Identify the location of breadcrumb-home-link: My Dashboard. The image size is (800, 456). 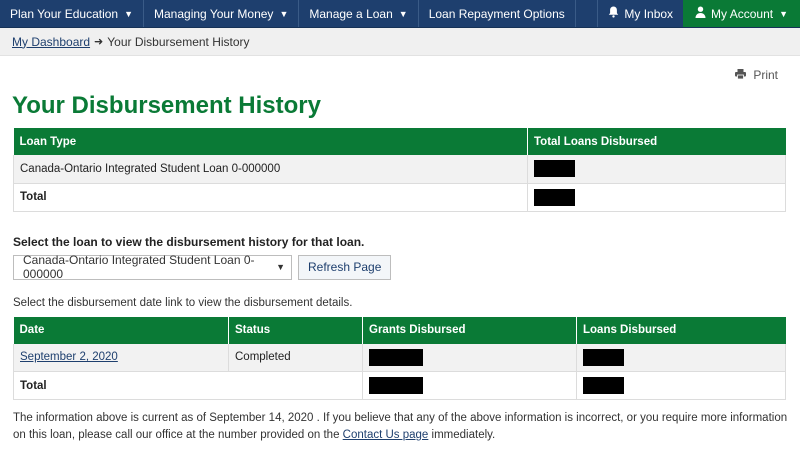
(51, 42).